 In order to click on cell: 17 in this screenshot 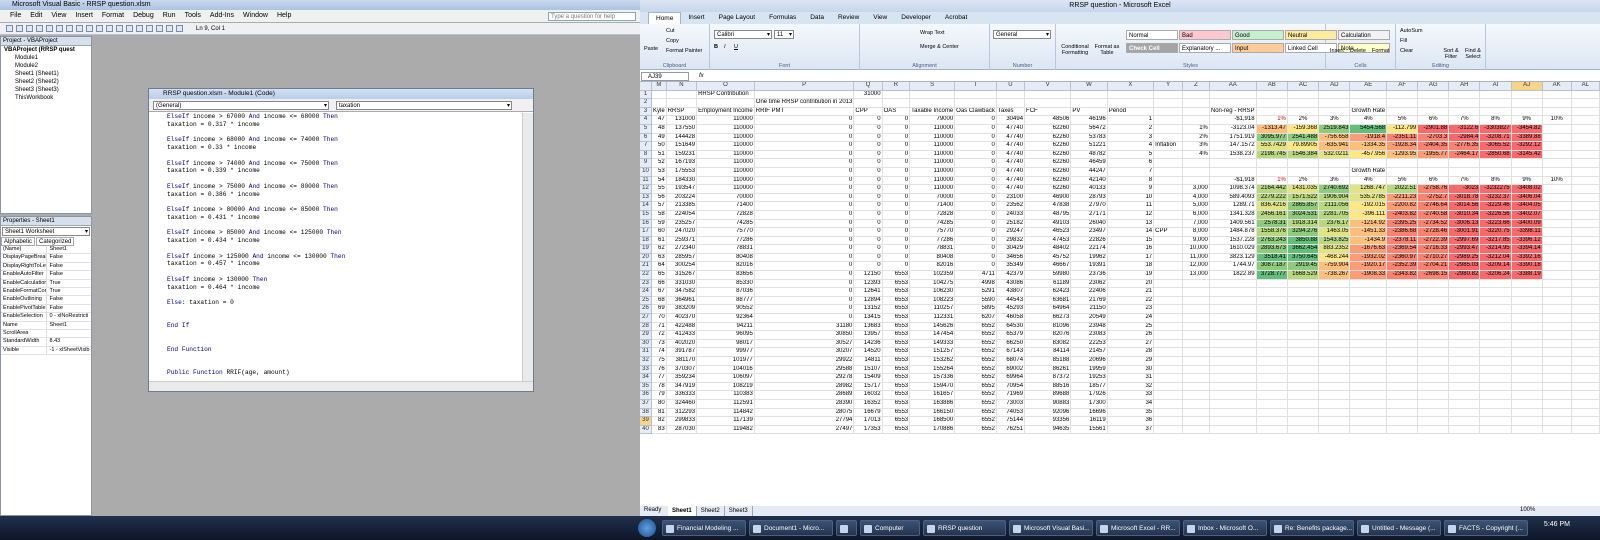, I will do `click(1131, 258)`.